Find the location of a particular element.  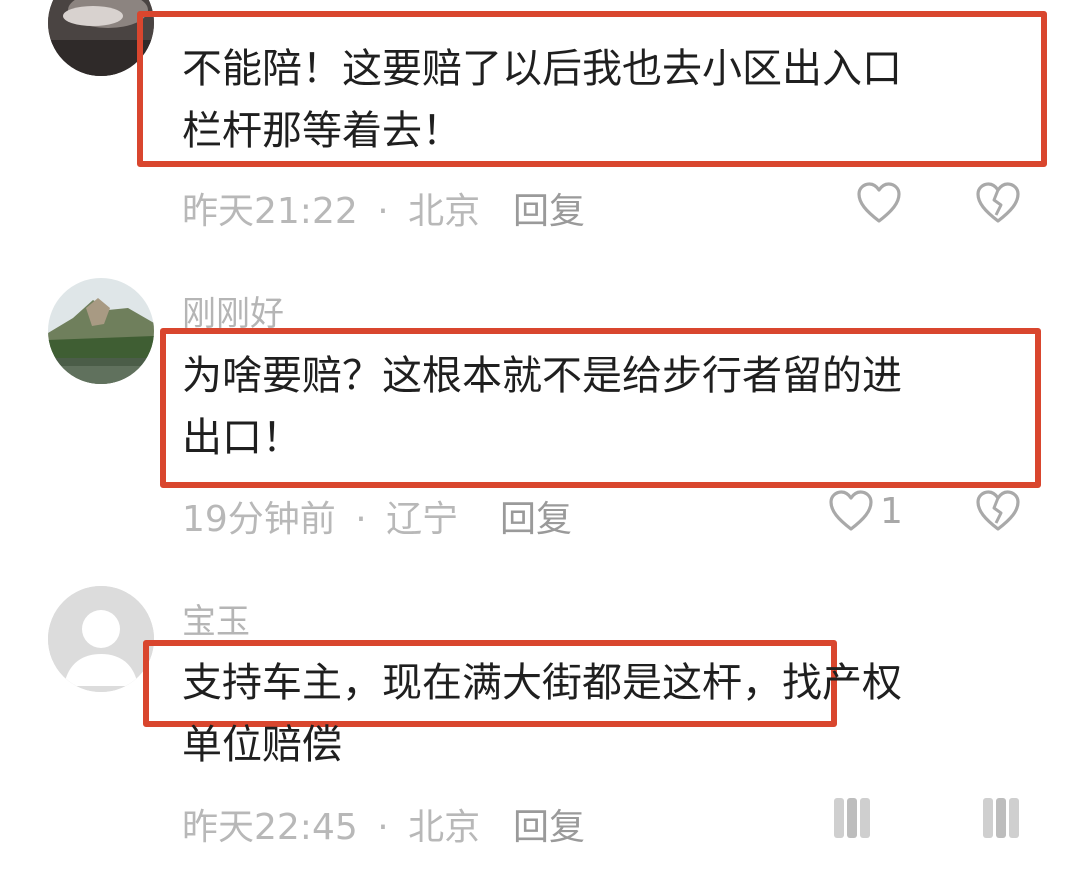

comment-meta: 19分钟前 · 辽宁 is located at coordinates (320, 516).